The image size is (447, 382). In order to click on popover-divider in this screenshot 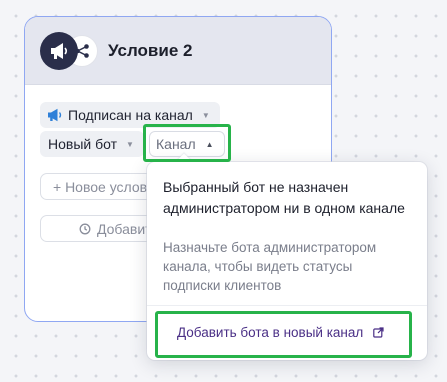, I will do `click(287, 305)`.